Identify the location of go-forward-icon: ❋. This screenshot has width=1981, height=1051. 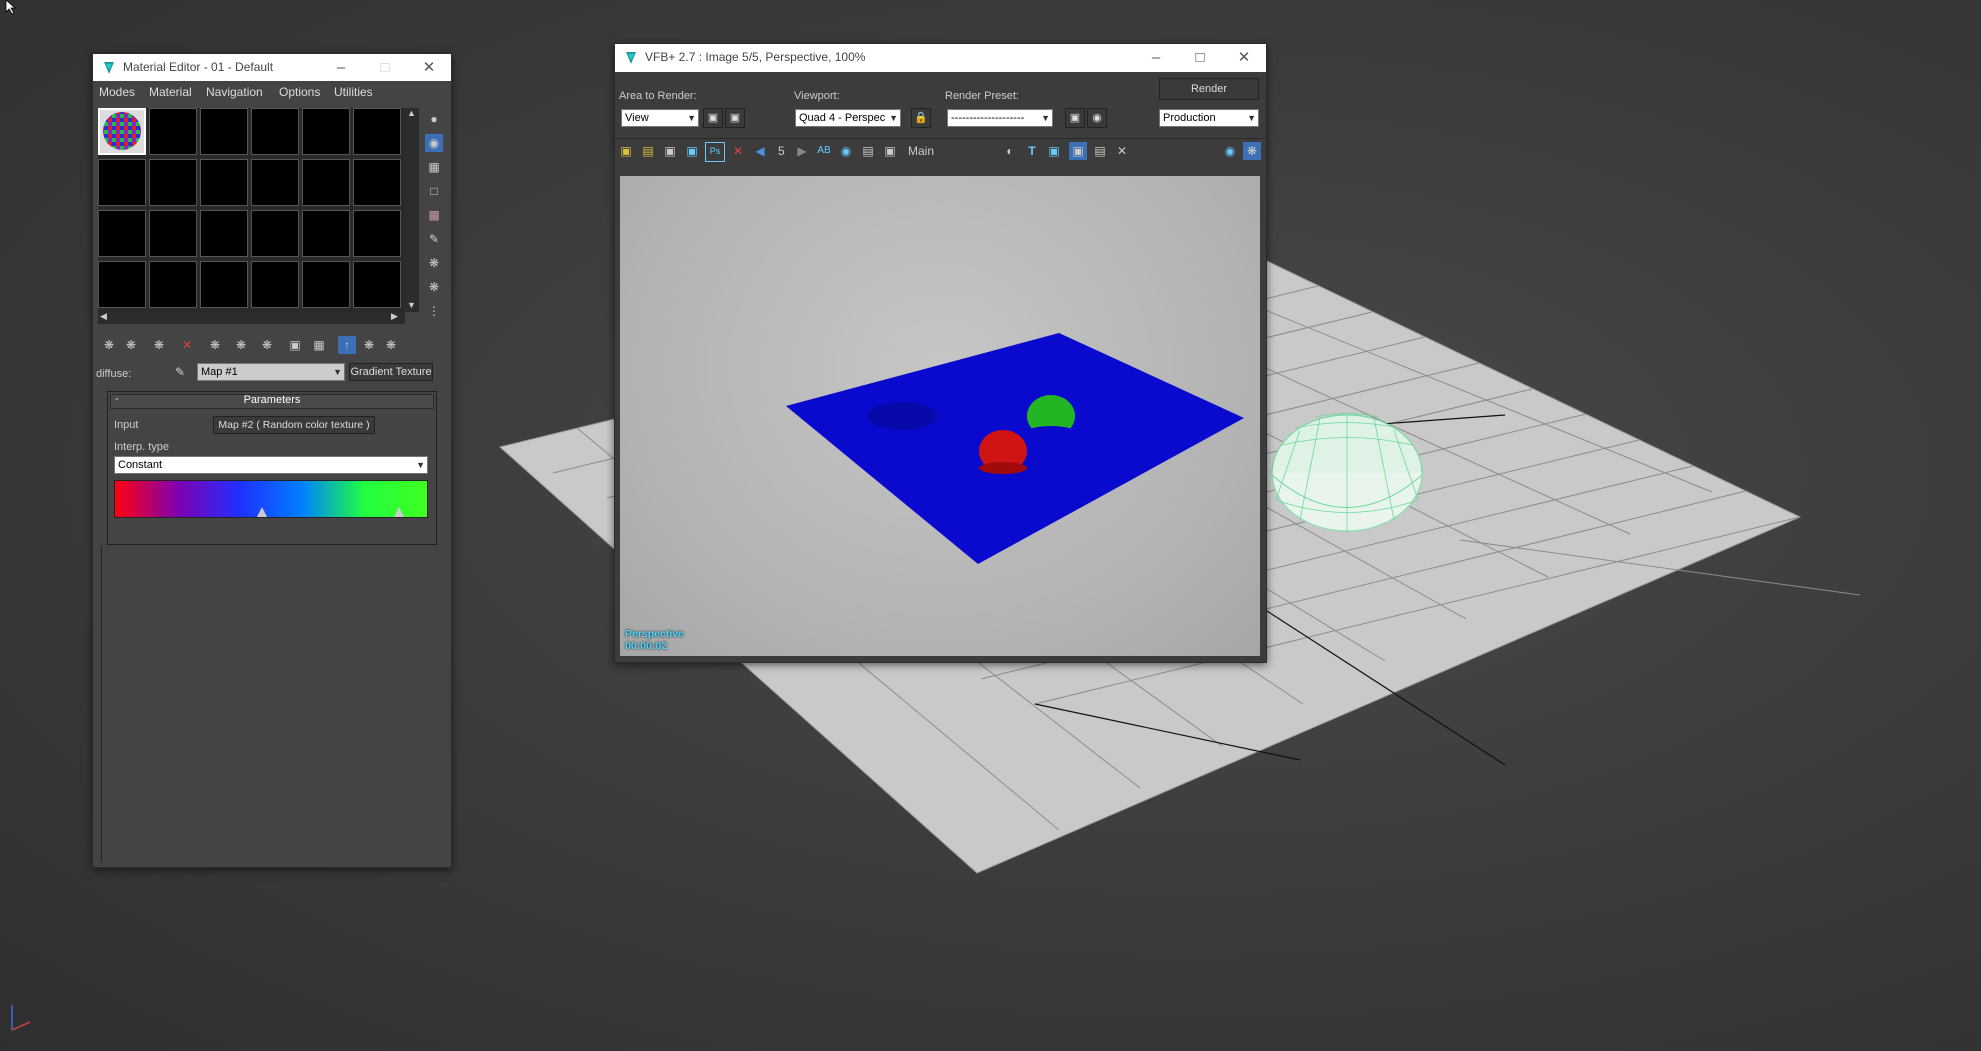
(369, 345).